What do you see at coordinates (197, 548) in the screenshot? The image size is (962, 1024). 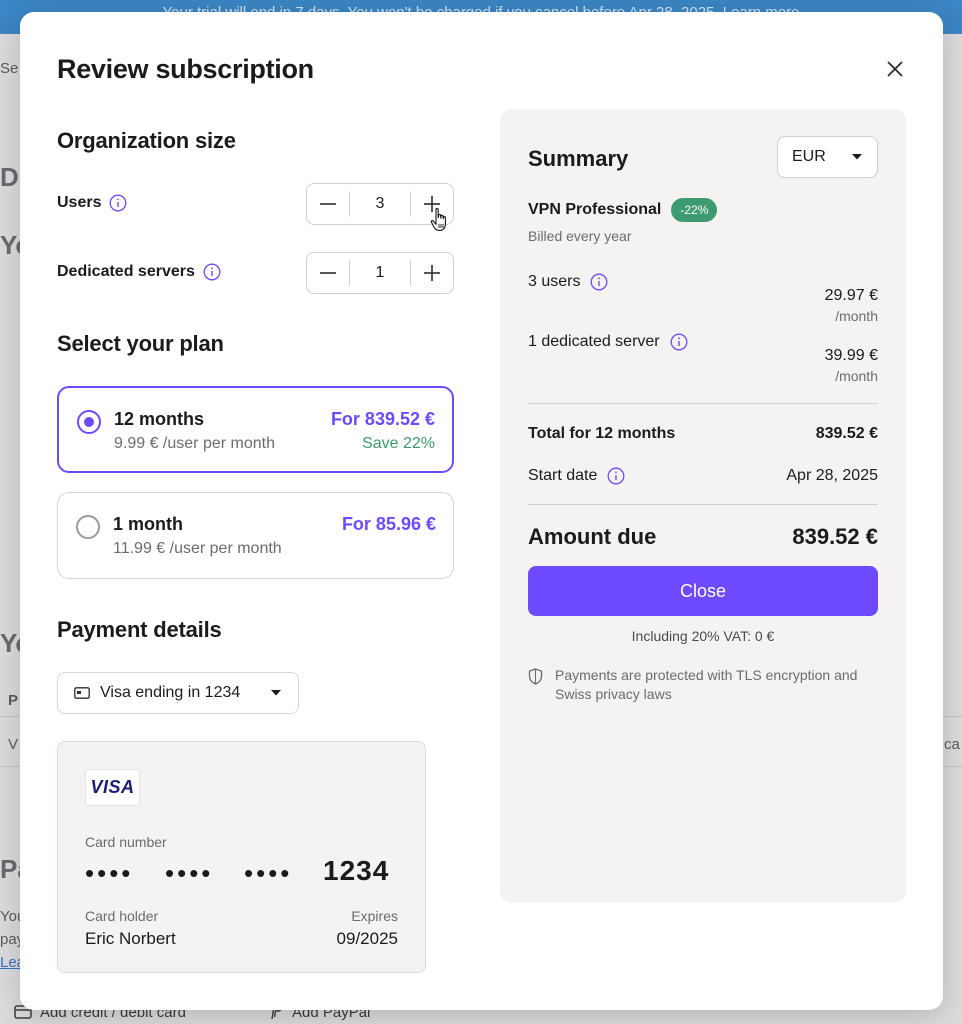 I see `plan-price-per-user: 11.99 € /user per month` at bounding box center [197, 548].